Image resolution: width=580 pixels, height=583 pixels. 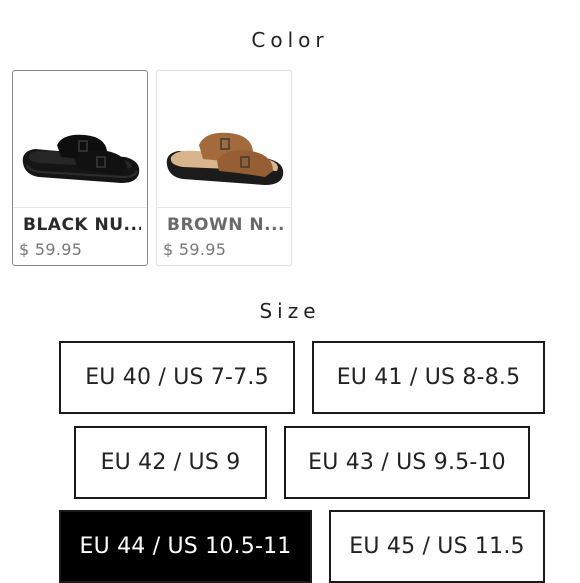 I want to click on size-option-eu-45: EU 45 / US 11.5, so click(x=437, y=546).